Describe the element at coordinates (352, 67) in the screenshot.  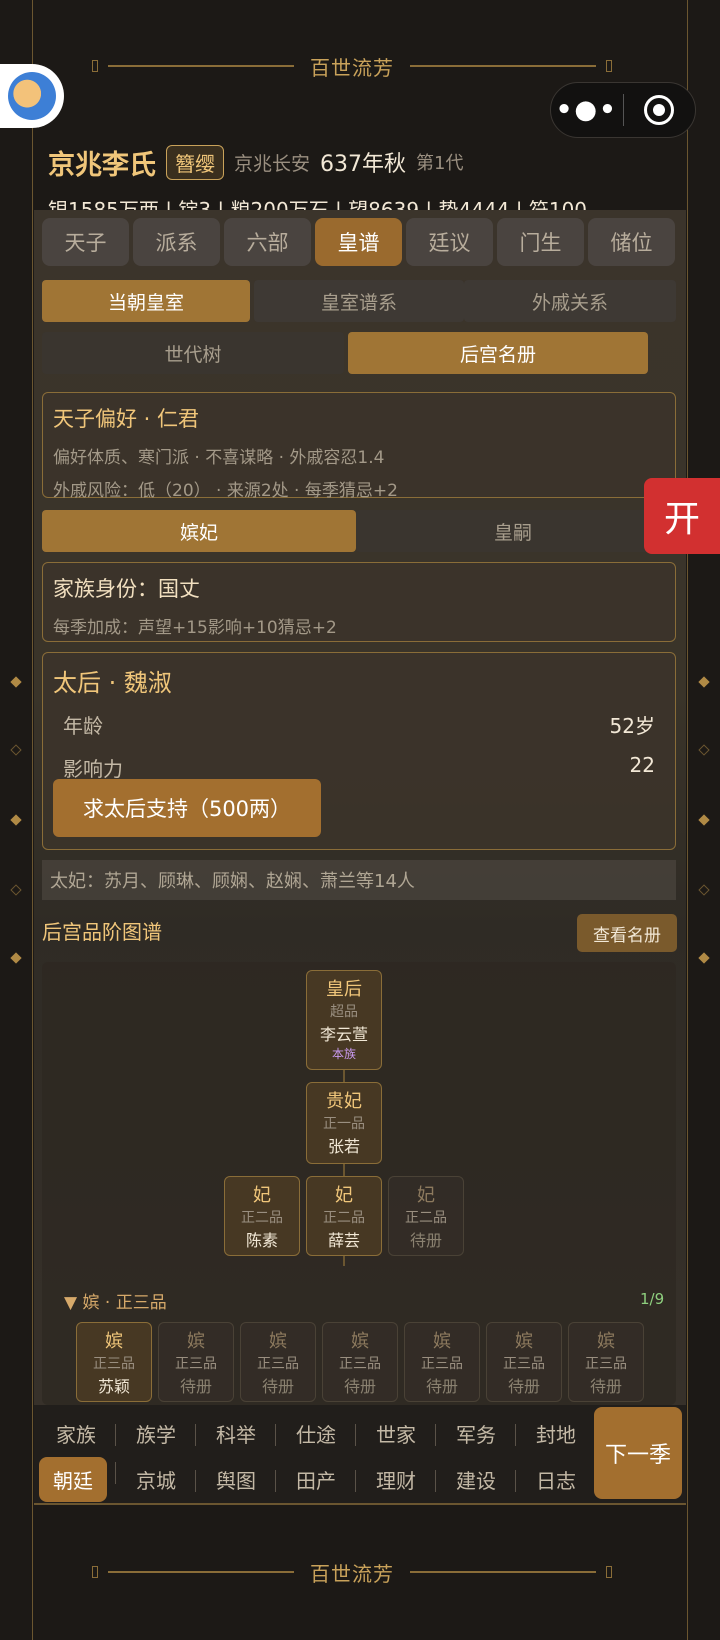
I see `top-decoration: 百世流芳` at that location.